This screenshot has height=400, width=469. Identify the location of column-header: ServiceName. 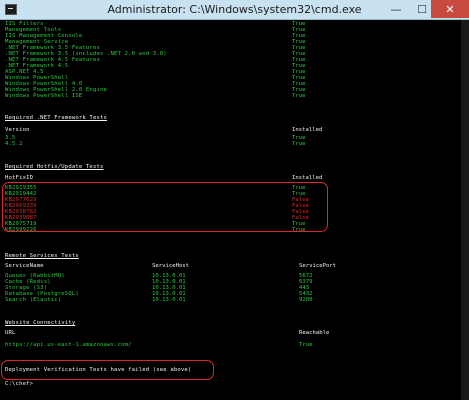
(24, 266).